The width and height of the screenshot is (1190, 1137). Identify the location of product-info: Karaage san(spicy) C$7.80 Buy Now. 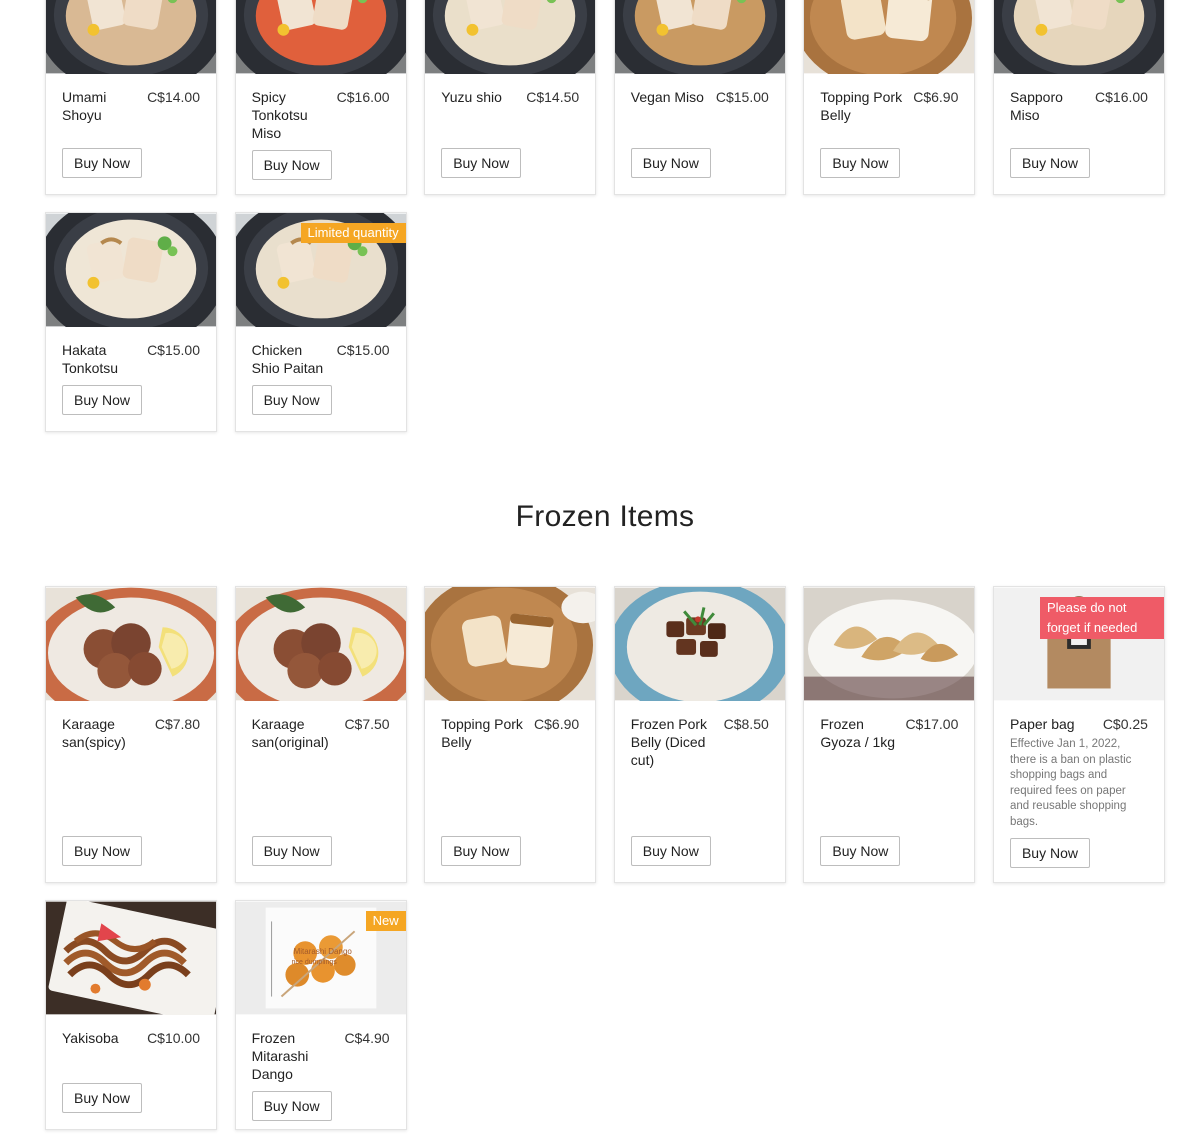
(131, 791).